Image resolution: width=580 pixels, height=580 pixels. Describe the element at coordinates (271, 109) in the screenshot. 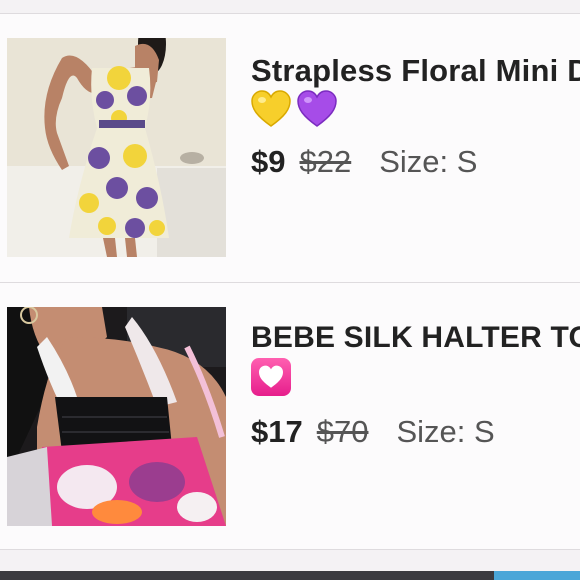

I see `yellow-heart-icon` at that location.